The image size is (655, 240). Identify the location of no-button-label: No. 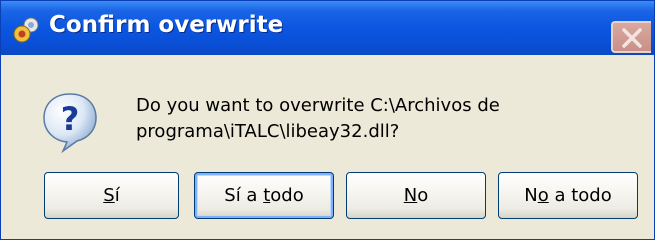
(416, 195).